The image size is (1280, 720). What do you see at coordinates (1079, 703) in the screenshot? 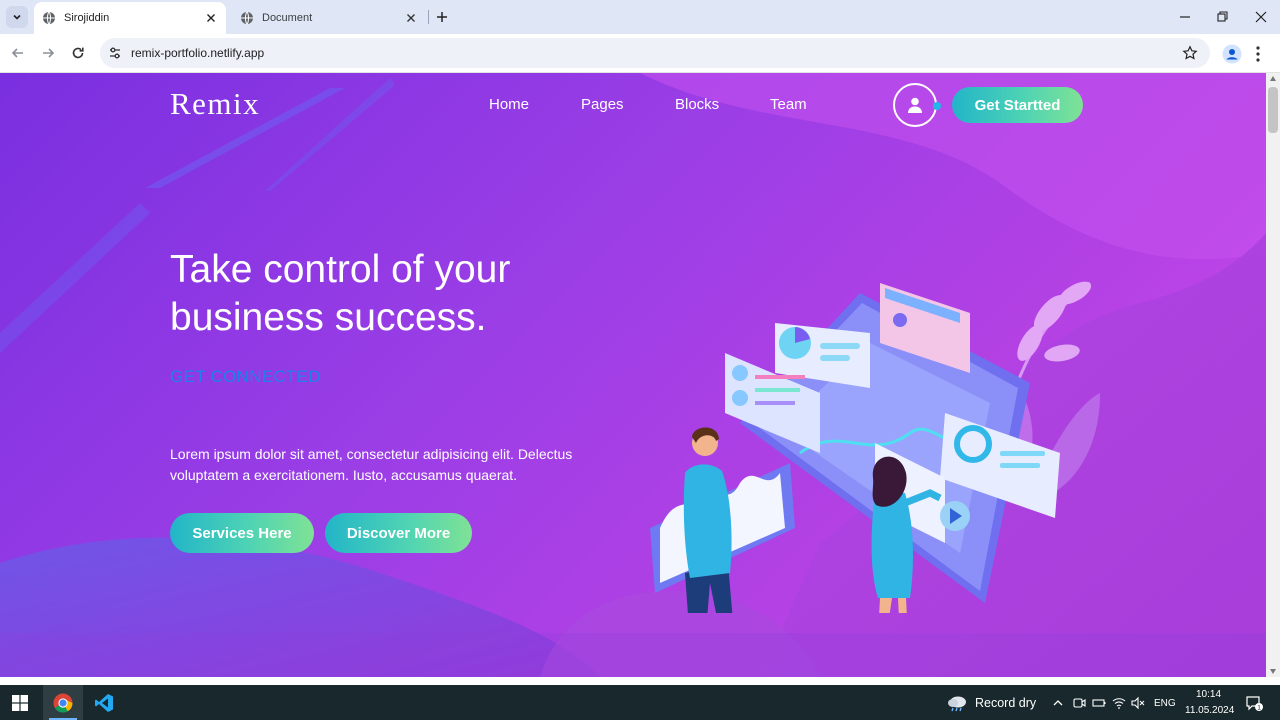
I see `meet-now-icon` at bounding box center [1079, 703].